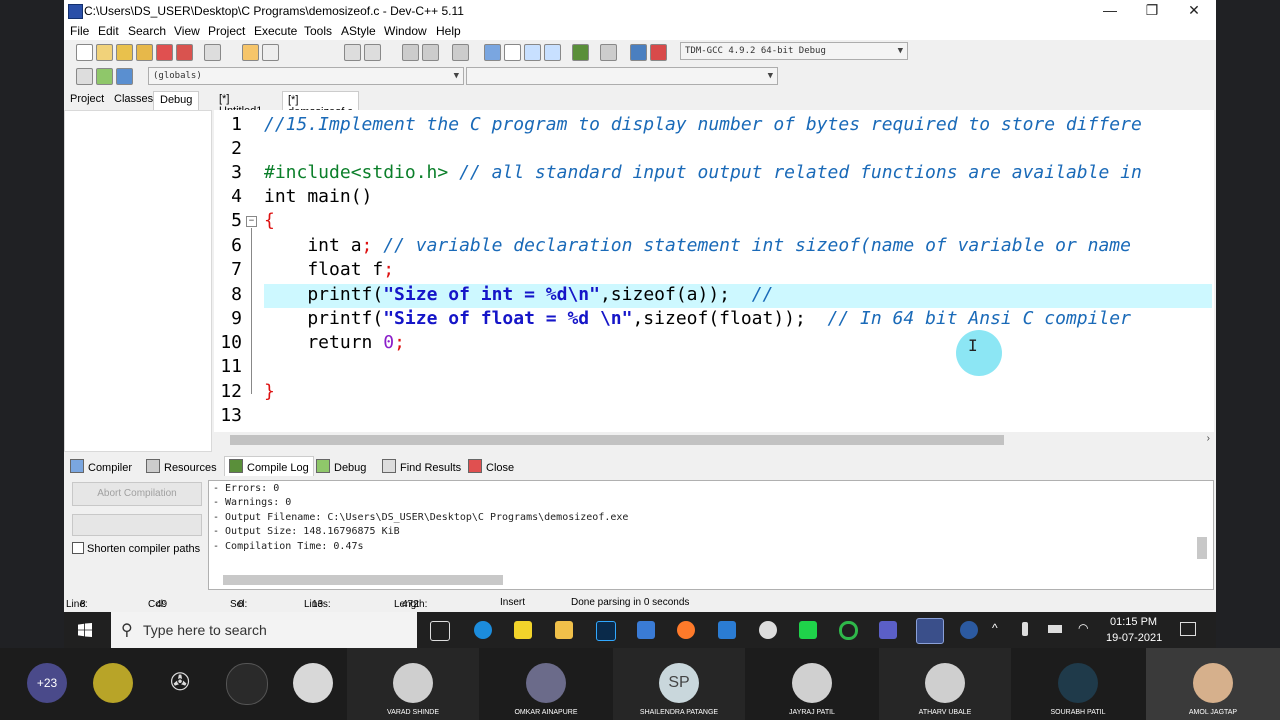 Image resolution: width=1280 pixels, height=720 pixels. I want to click on taskbar-search-box: ⚲ Type here to search, so click(264, 630).